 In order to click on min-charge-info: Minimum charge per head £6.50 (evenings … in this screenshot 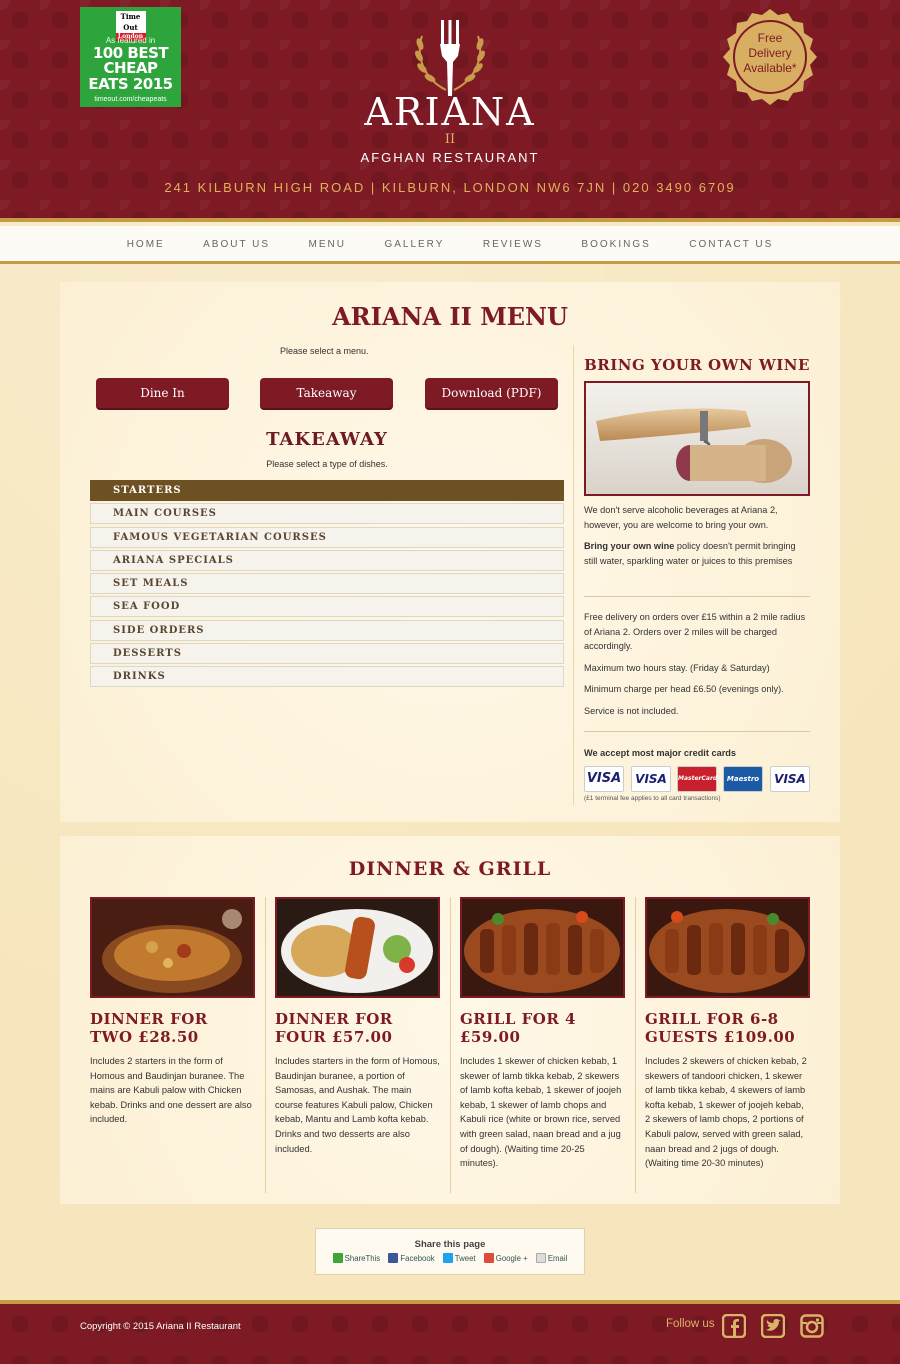, I will do `click(684, 689)`.